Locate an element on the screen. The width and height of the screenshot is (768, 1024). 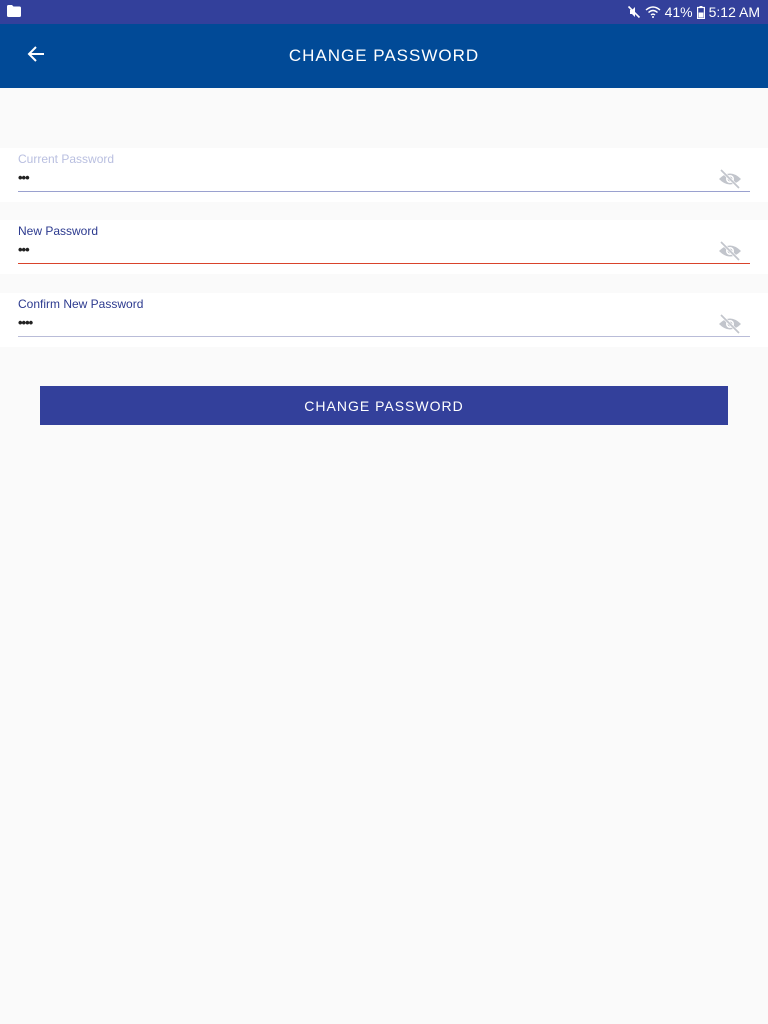
back-button is located at coordinates (36, 56).